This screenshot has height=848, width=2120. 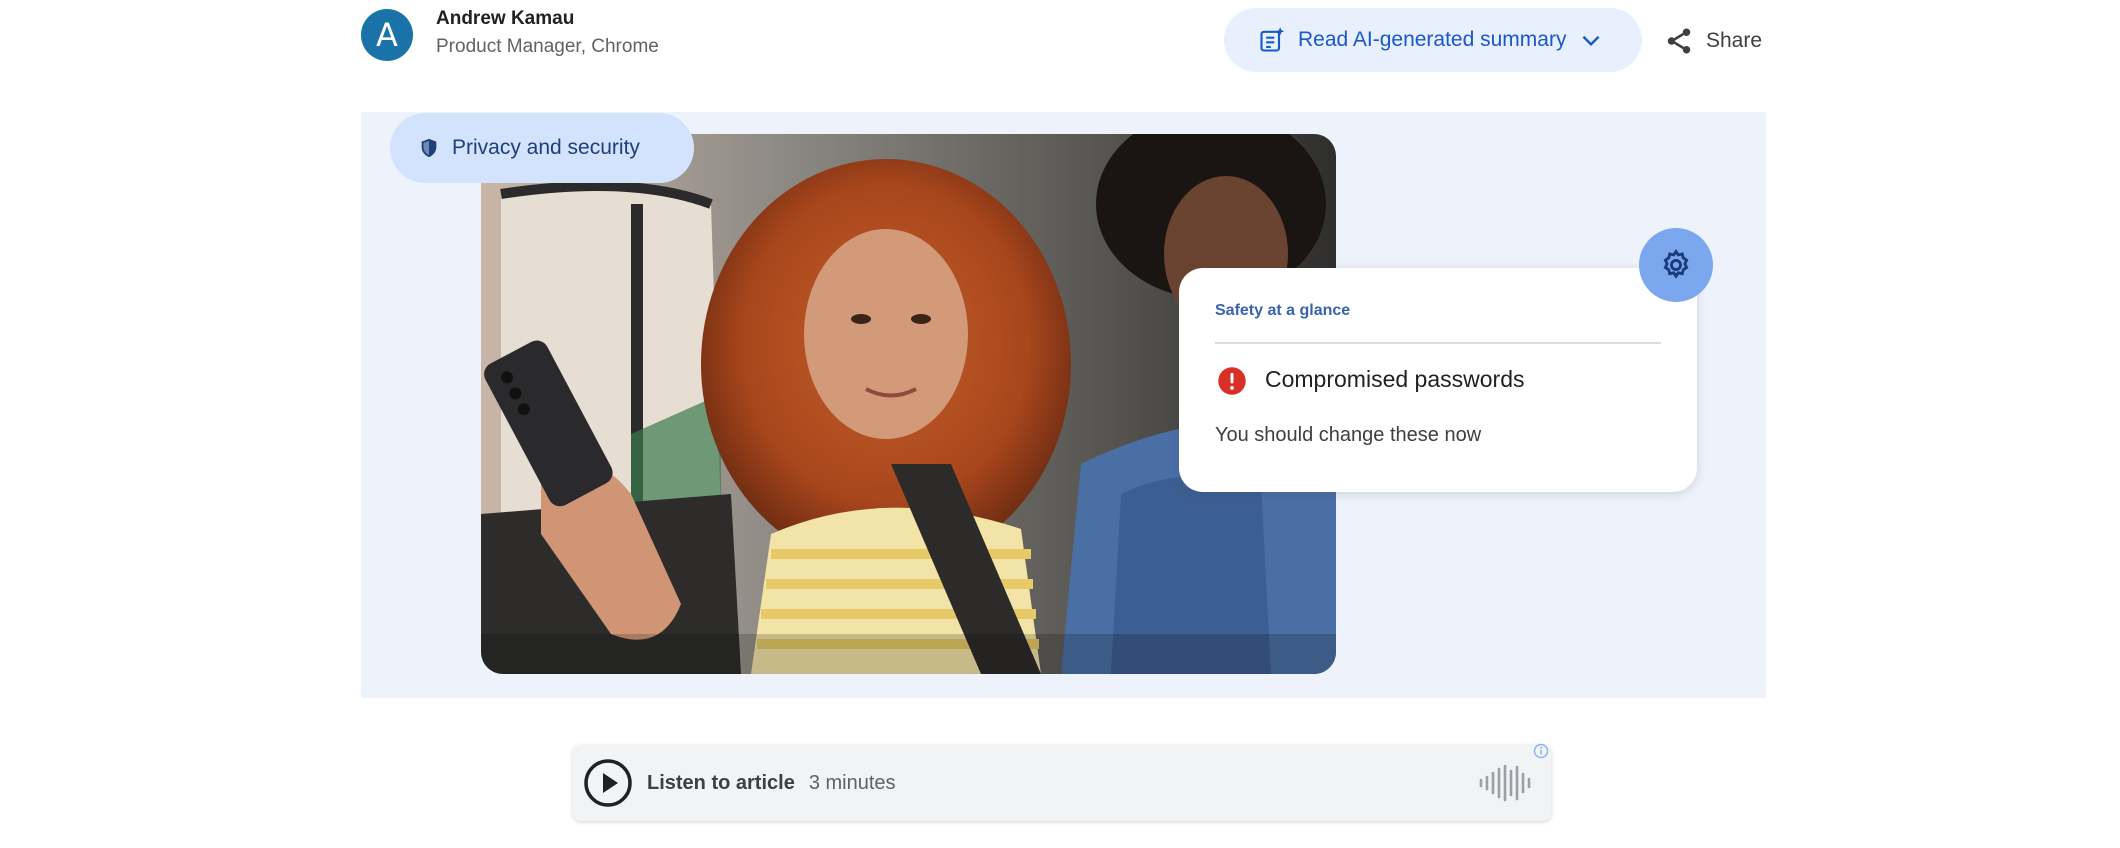 I want to click on ai-summary-button: Read AI-generated summary, so click(x=1433, y=40).